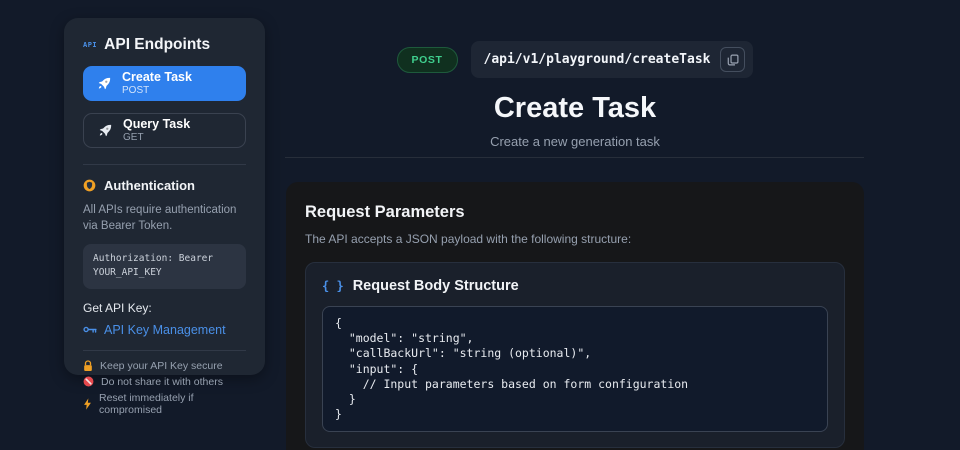 The image size is (960, 450). Describe the element at coordinates (574, 157) in the screenshot. I see `header-divider` at that location.